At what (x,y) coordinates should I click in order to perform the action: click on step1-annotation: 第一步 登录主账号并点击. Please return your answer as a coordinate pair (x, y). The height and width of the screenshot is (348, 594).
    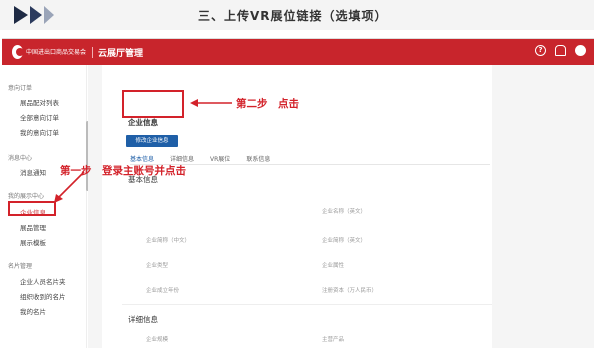
    Looking at the image, I should click on (123, 171).